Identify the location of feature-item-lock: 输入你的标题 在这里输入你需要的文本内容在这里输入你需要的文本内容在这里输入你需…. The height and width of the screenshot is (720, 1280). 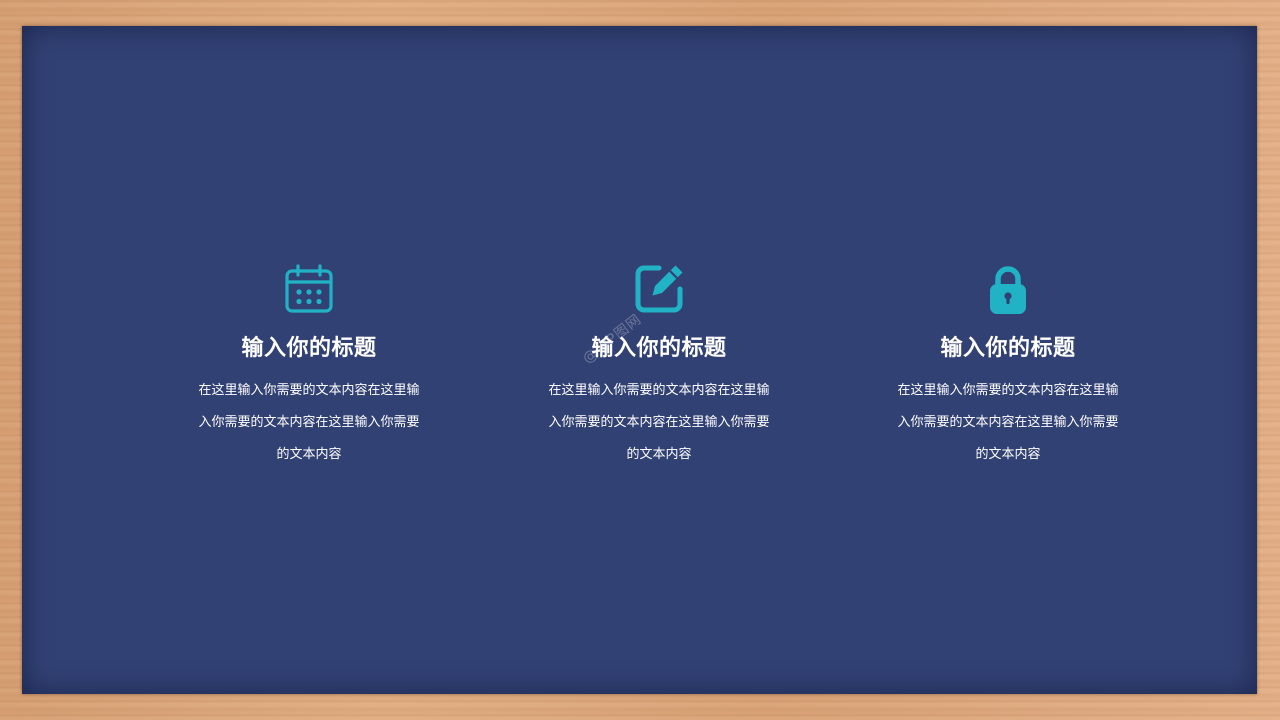
(1008, 366).